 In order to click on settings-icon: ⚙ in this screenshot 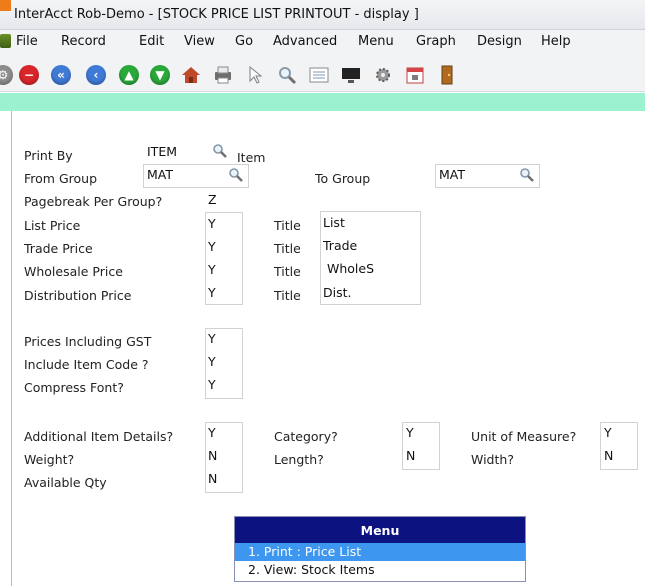, I will do `click(7, 75)`.